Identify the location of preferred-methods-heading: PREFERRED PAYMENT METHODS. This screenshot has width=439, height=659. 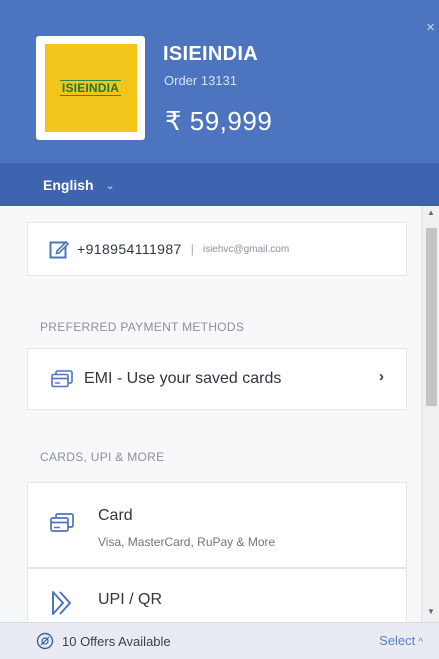
(142, 327).